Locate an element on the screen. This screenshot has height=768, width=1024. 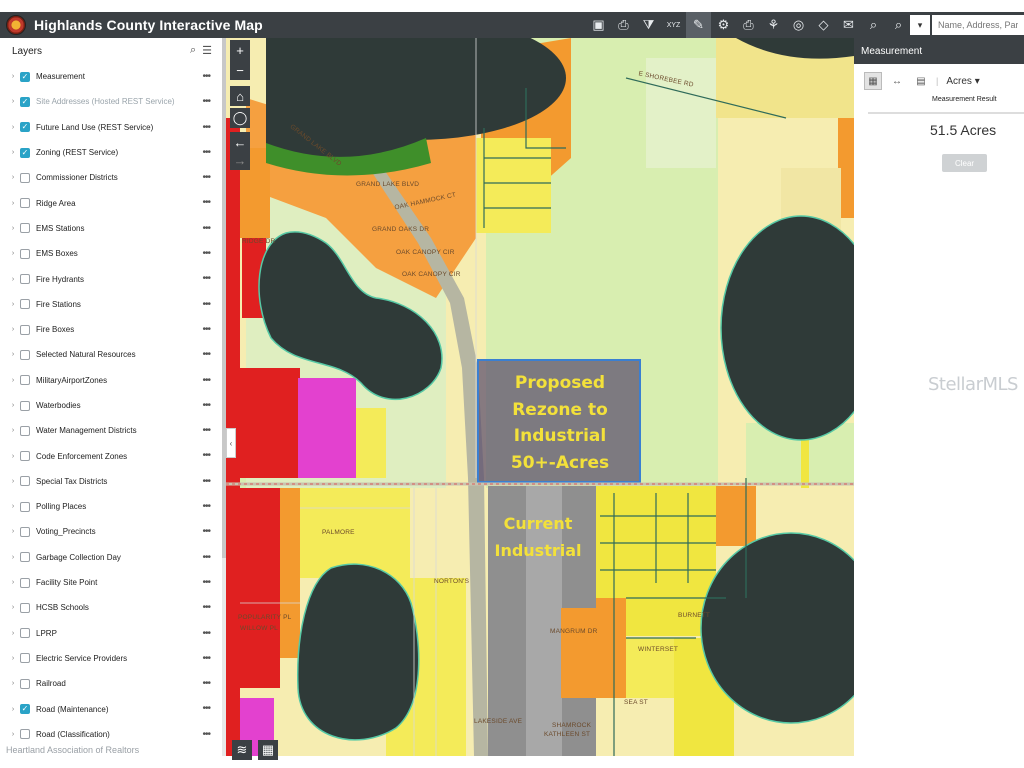
distance-tool-icon: ↔ is located at coordinates (897, 81).